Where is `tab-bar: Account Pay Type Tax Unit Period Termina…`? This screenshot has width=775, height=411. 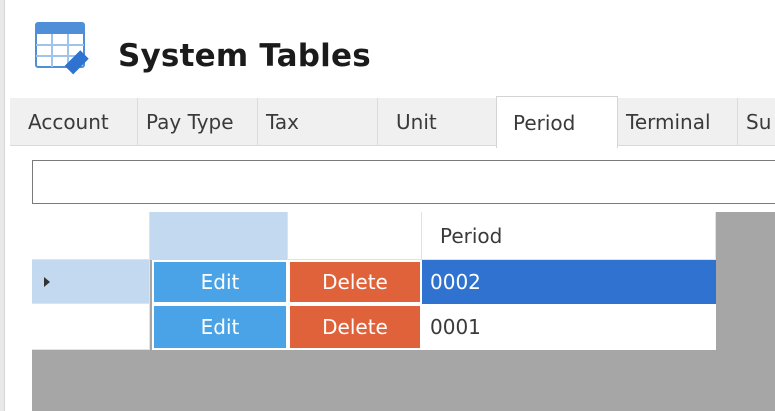
tab-bar: Account Pay Type Tax Unit Period Termina… is located at coordinates (392, 122).